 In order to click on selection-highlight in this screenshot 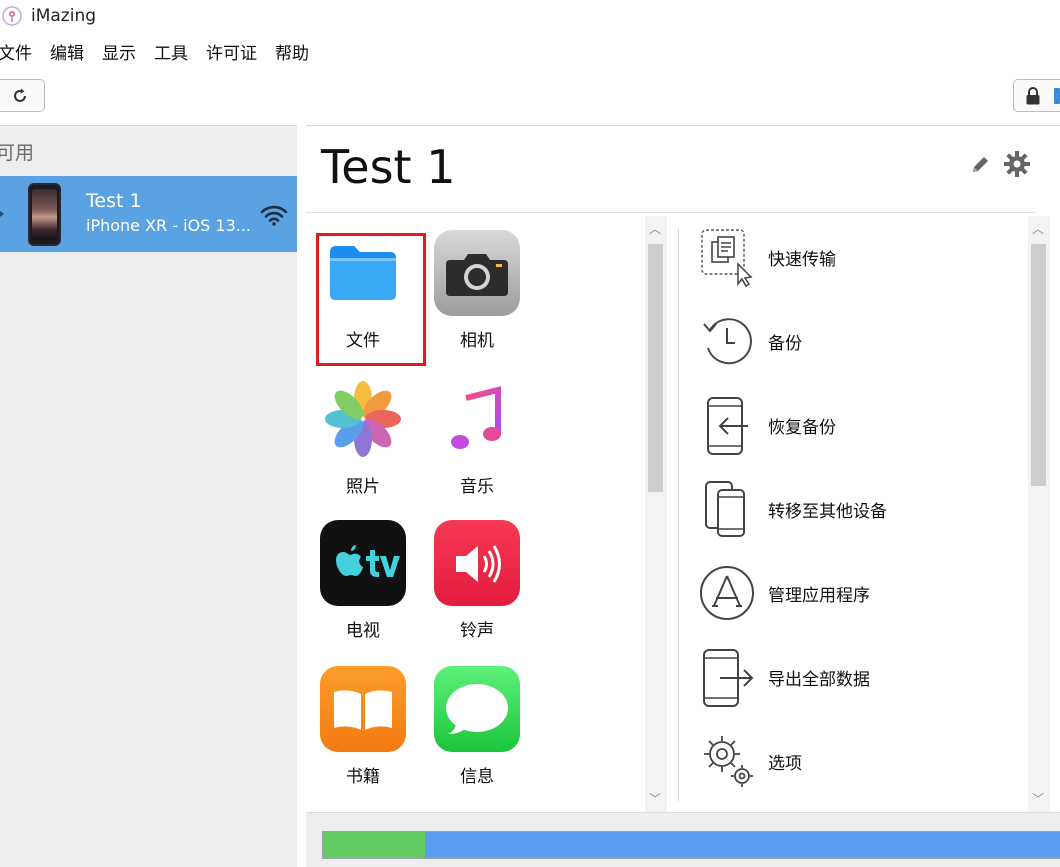, I will do `click(371, 299)`.